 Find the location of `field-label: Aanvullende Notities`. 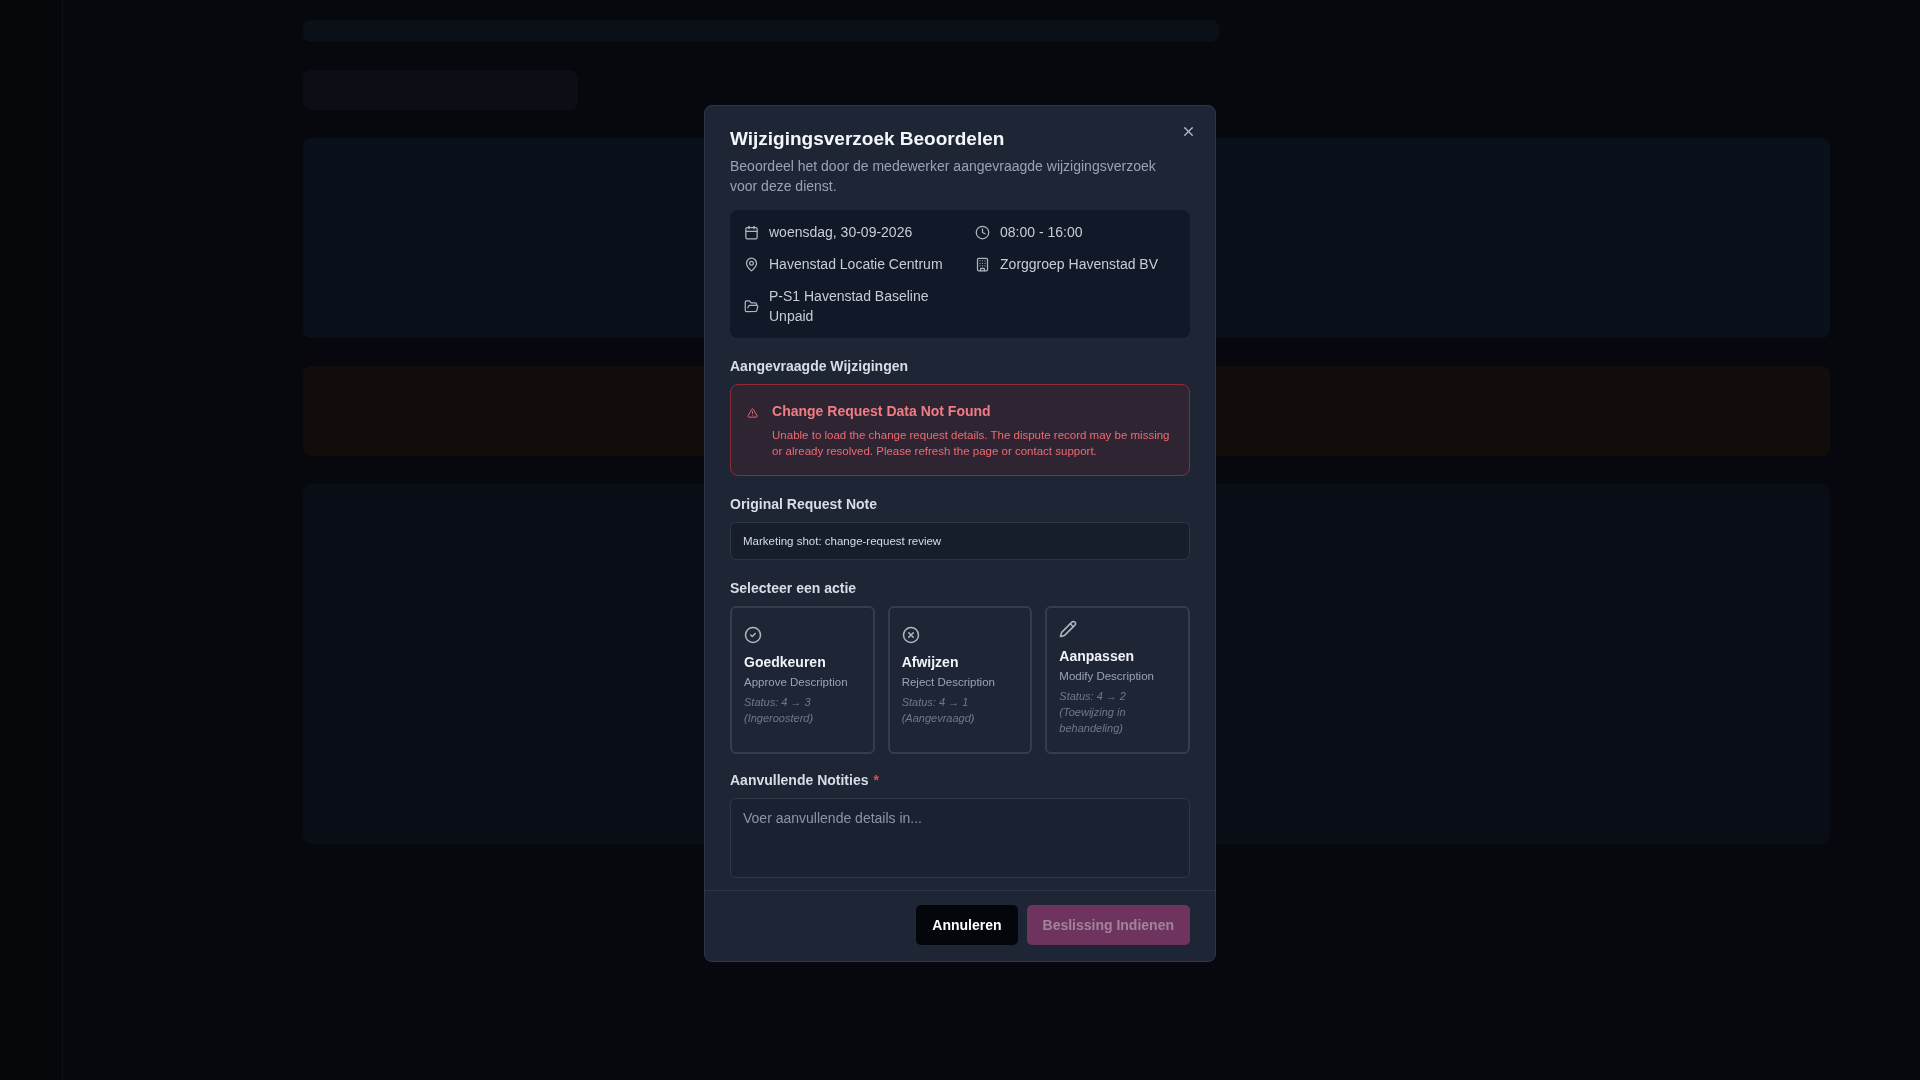

field-label: Aanvullende Notities is located at coordinates (799, 780).